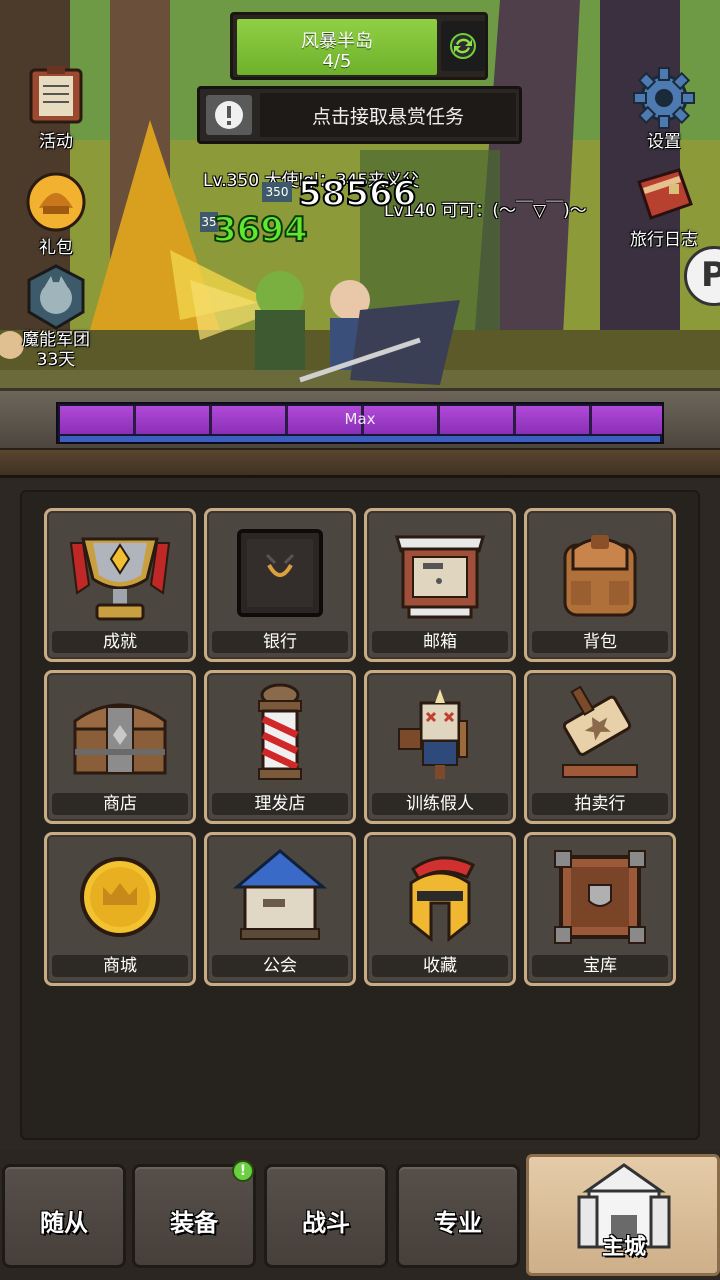 The width and height of the screenshot is (720, 1280). I want to click on bank-tile: 银行, so click(280, 585).